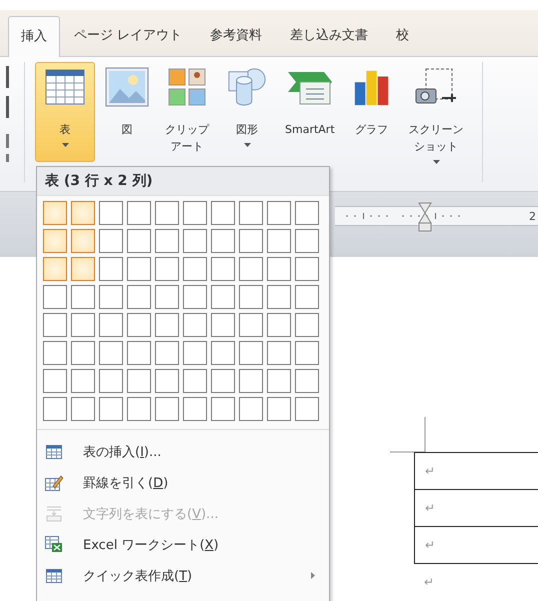 The height and width of the screenshot is (601, 538). What do you see at coordinates (425, 217) in the screenshot?
I see `indent-marker-icon` at bounding box center [425, 217].